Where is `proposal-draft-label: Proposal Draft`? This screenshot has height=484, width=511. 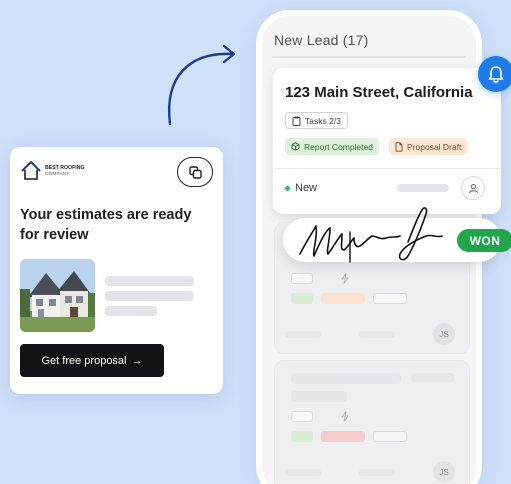 proposal-draft-label: Proposal Draft is located at coordinates (434, 146).